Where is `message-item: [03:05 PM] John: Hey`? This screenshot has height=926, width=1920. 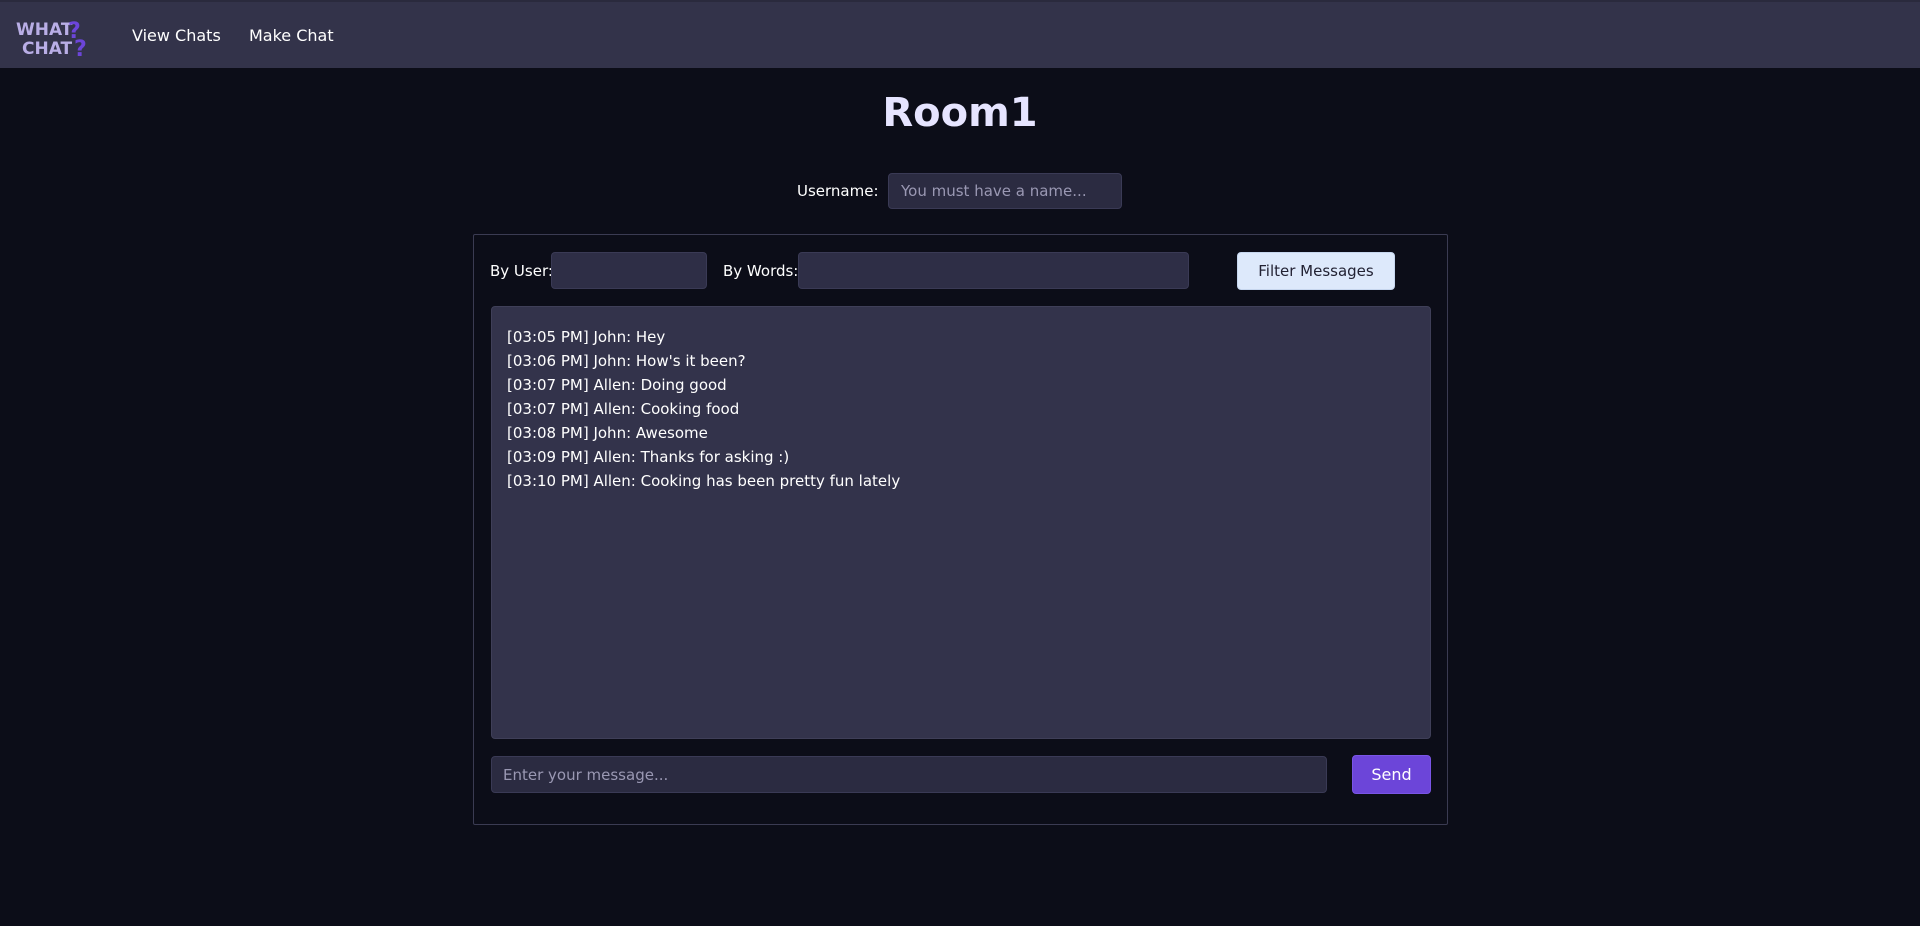
message-item: [03:05 PM] John: Hey is located at coordinates (586, 337).